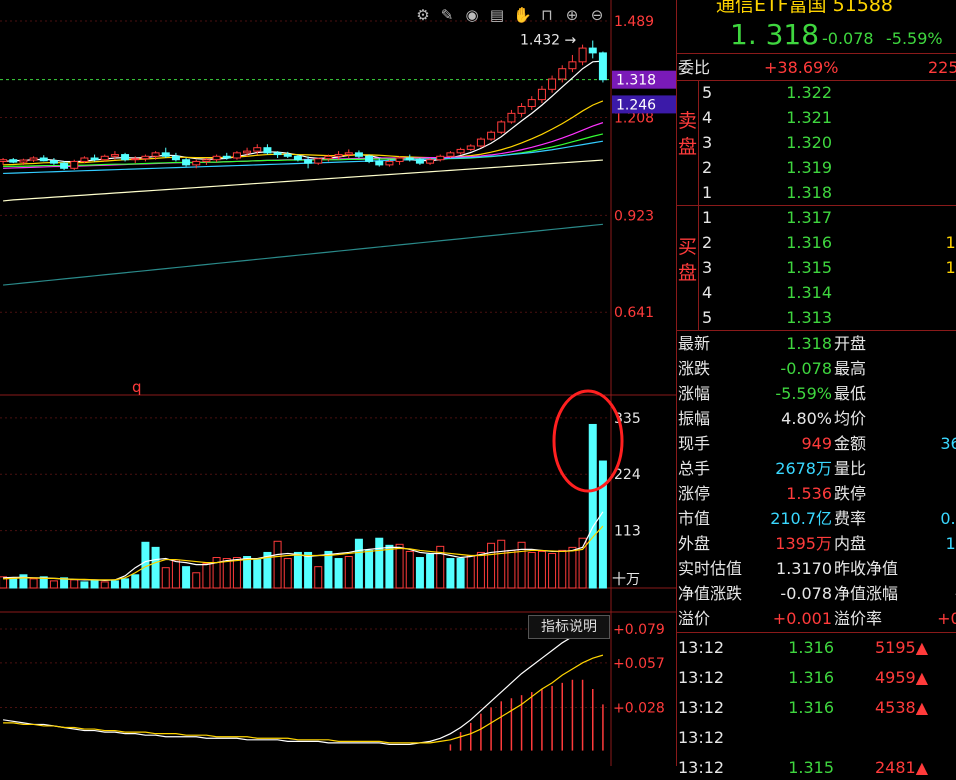 The height and width of the screenshot is (780, 956). What do you see at coordinates (636, 81) in the screenshot?
I see `price-tag: 1.318` at bounding box center [636, 81].